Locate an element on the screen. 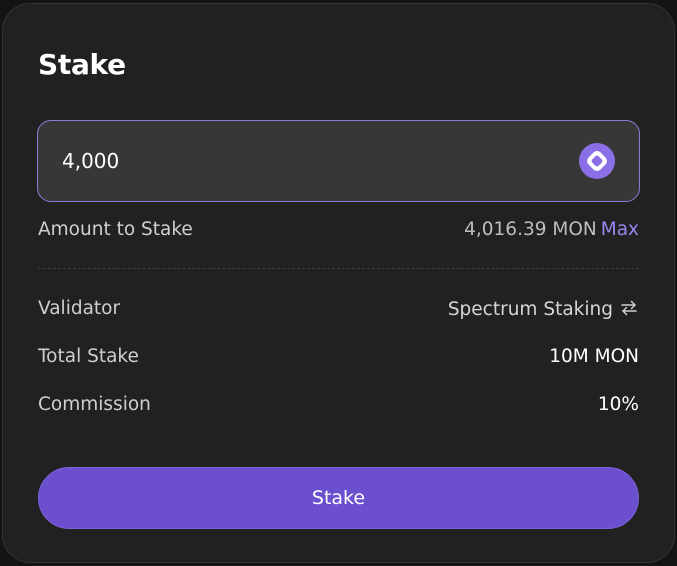  total-stake-row: Total Stake 10M MON is located at coordinates (338, 359).